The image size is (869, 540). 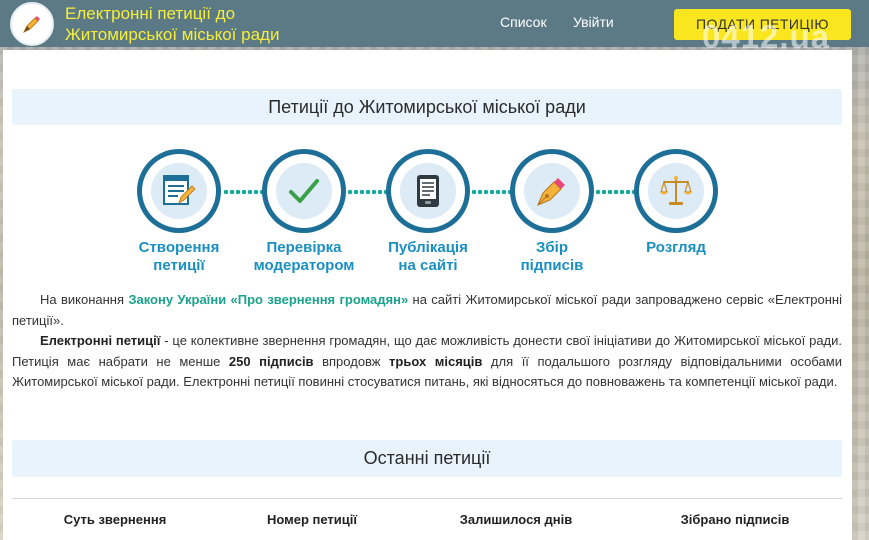 What do you see at coordinates (179, 265) in the screenshot?
I see `step-label-line: петиції` at bounding box center [179, 265].